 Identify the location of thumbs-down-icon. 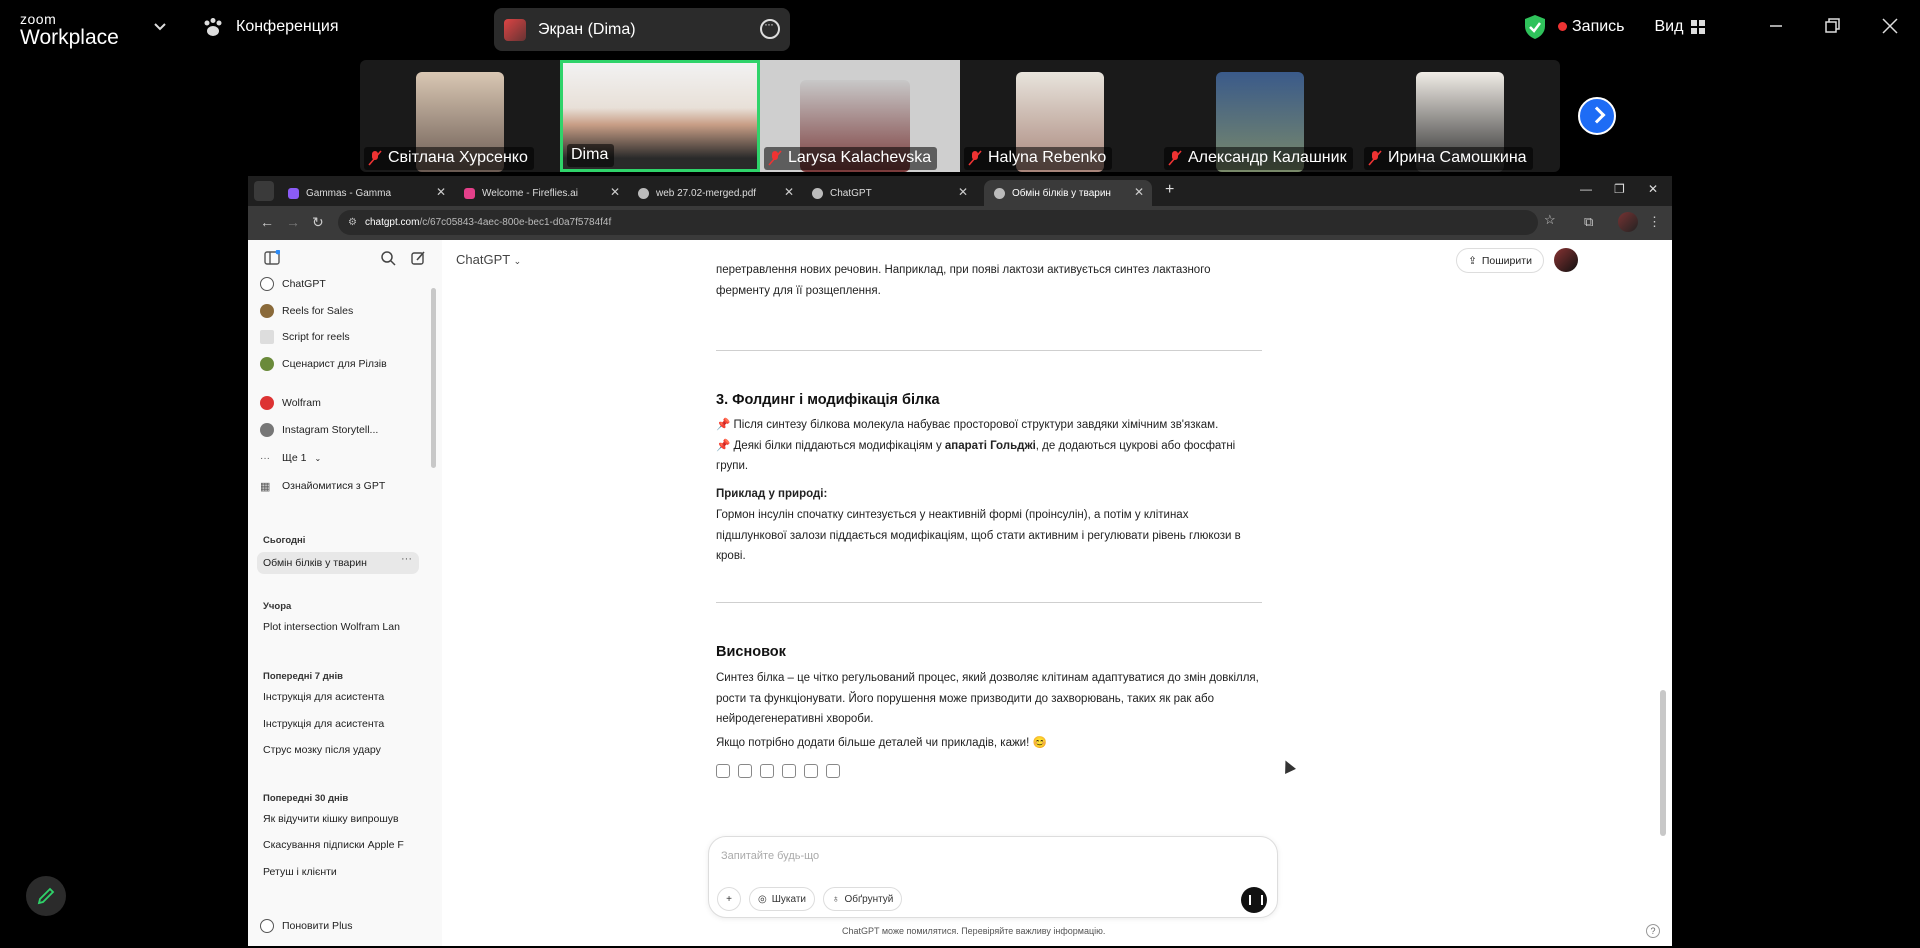
(767, 771).